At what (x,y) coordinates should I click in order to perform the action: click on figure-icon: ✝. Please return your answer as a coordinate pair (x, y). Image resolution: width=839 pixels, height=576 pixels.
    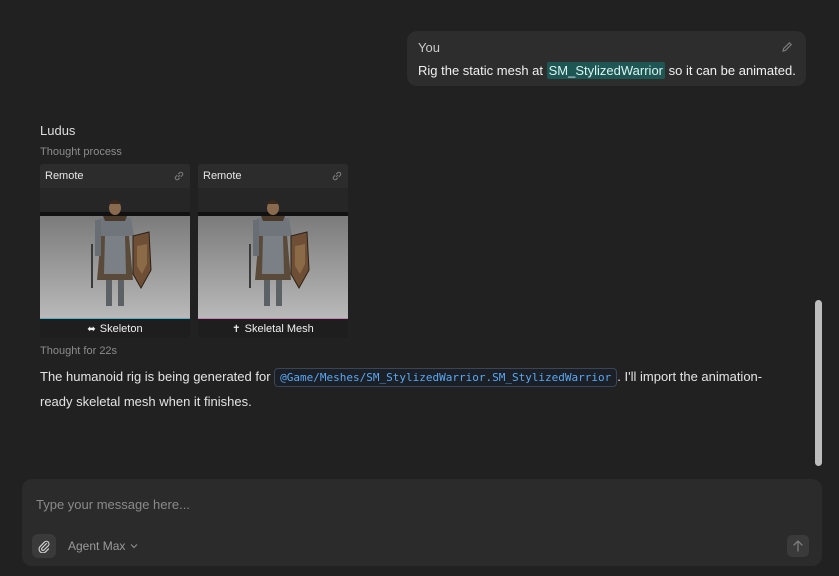
    Looking at the image, I should click on (236, 329).